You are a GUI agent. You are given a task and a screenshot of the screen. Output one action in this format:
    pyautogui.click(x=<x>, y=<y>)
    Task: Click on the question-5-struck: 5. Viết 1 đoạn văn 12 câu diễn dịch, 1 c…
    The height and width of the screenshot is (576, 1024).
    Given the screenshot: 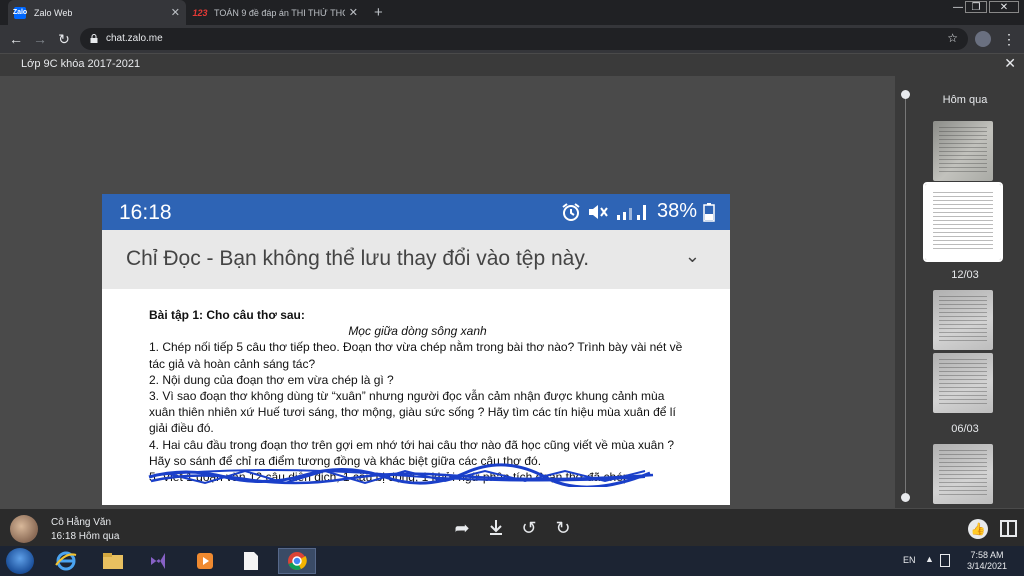 What is the action you would take?
    pyautogui.click(x=417, y=475)
    